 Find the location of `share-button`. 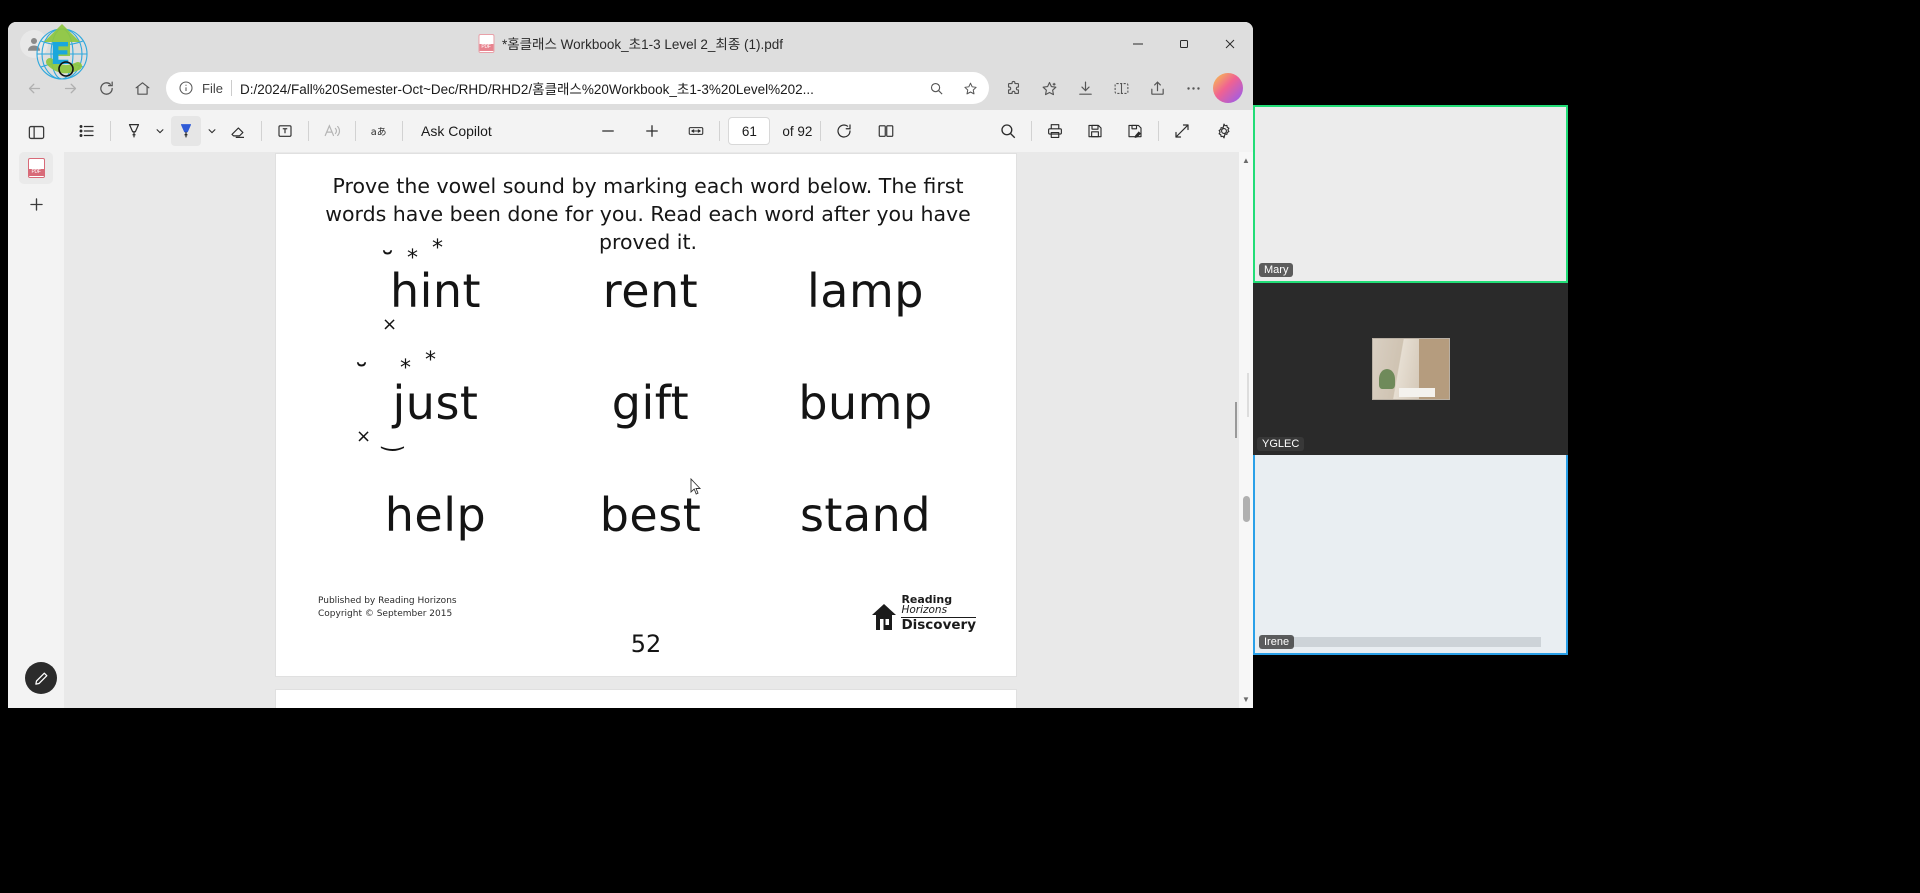

share-button is located at coordinates (1157, 88).